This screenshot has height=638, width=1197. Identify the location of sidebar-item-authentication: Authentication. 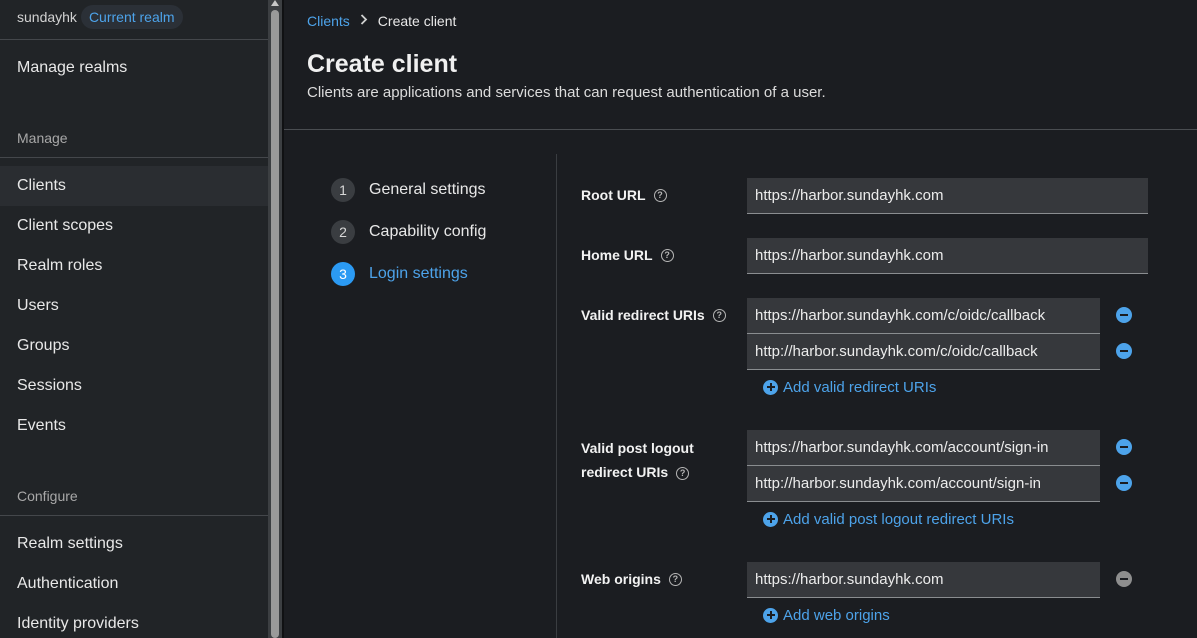
(134, 584).